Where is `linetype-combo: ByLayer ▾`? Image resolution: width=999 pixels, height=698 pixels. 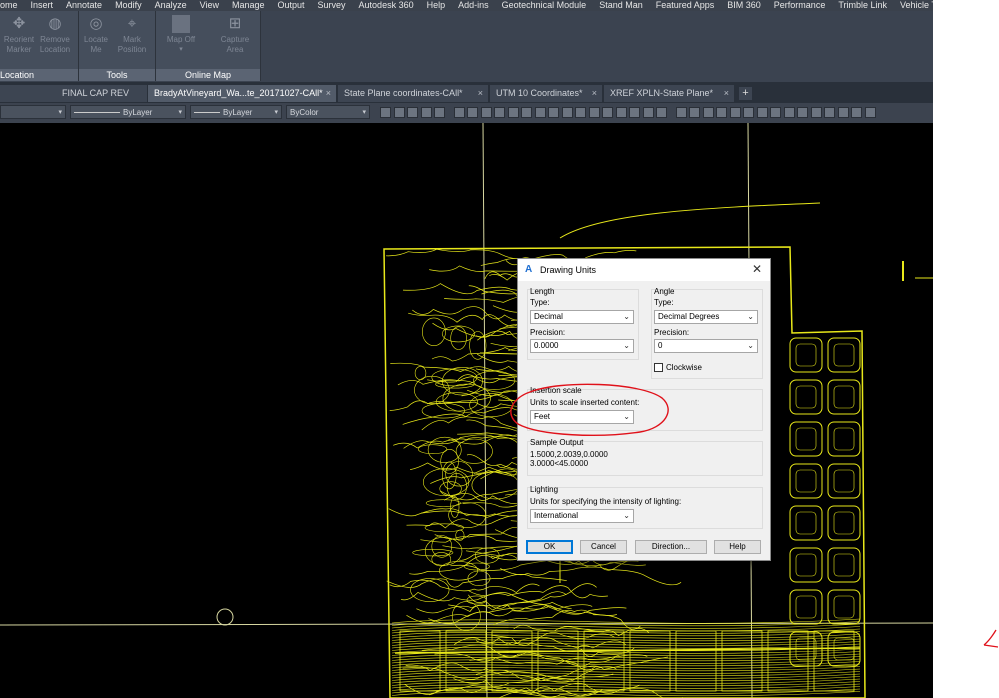 linetype-combo: ByLayer ▾ is located at coordinates (128, 112).